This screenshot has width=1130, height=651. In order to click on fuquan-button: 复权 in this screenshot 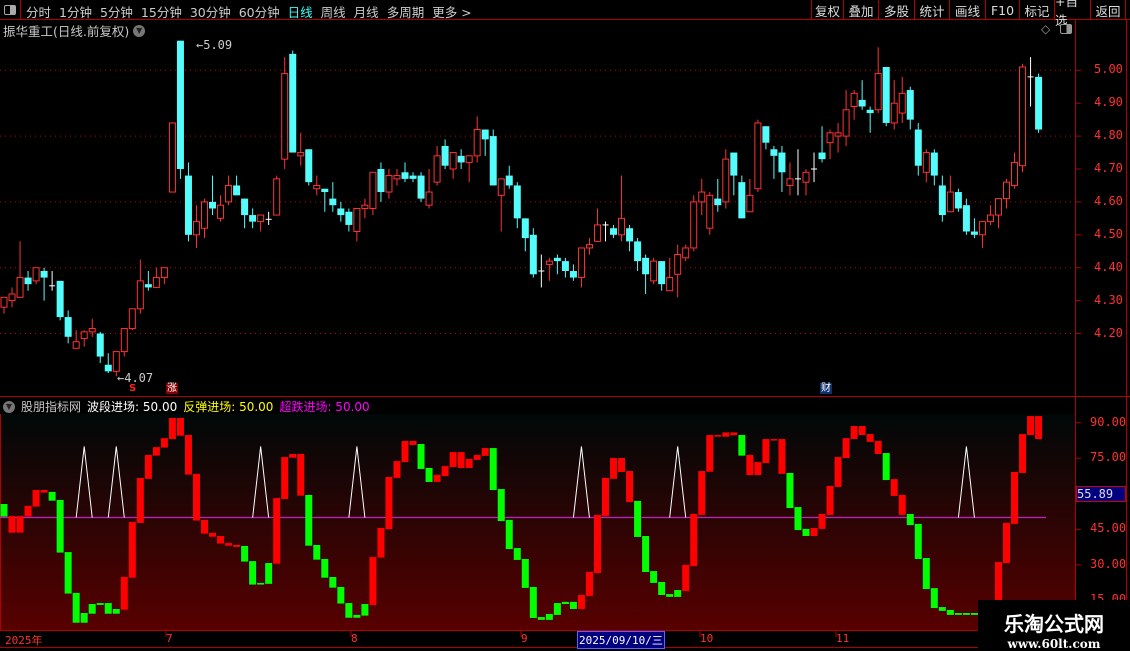, I will do `click(827, 10)`.